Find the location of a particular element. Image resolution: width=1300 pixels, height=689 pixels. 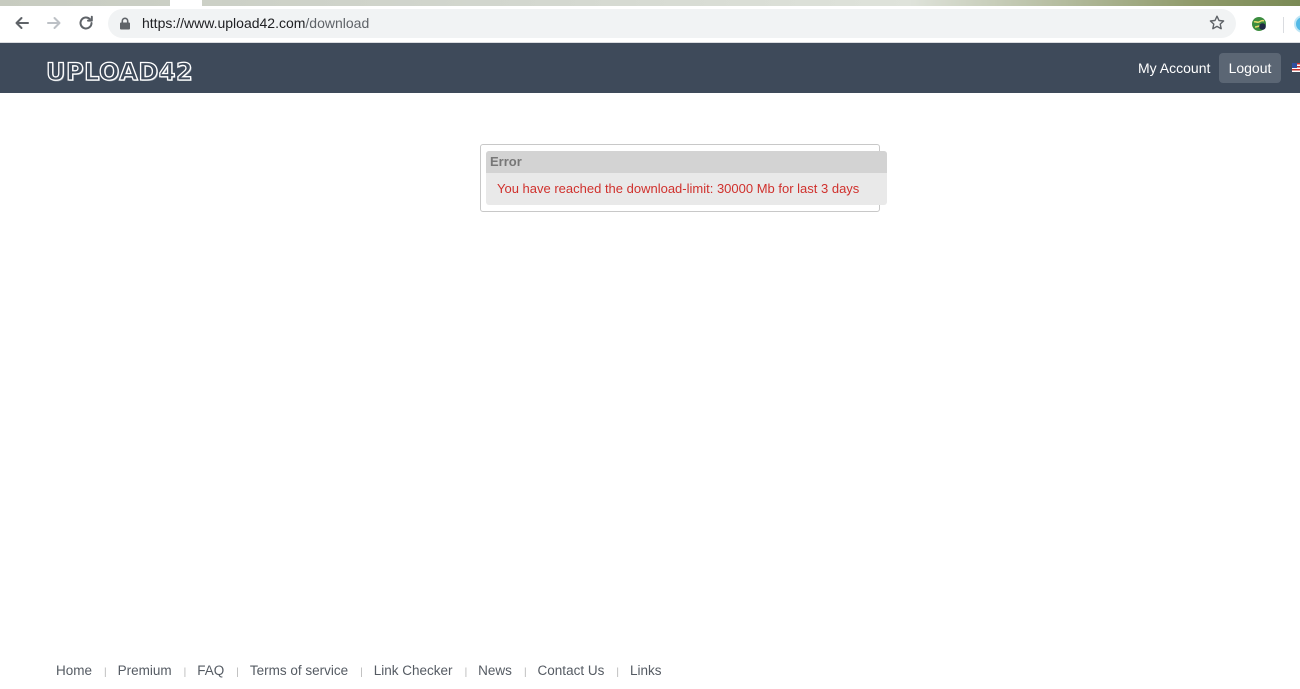

forward-arrow-icon is located at coordinates (54, 23).